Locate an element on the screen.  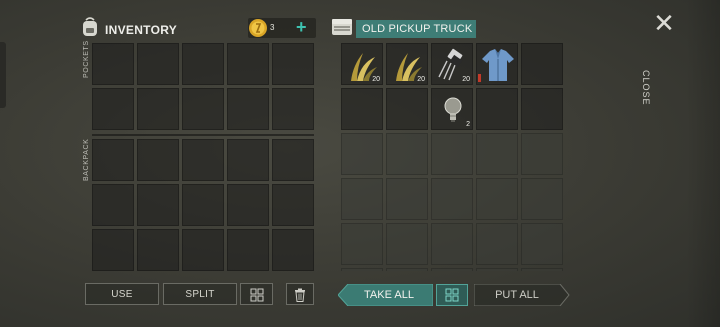
use-button: USE is located at coordinates (122, 294).